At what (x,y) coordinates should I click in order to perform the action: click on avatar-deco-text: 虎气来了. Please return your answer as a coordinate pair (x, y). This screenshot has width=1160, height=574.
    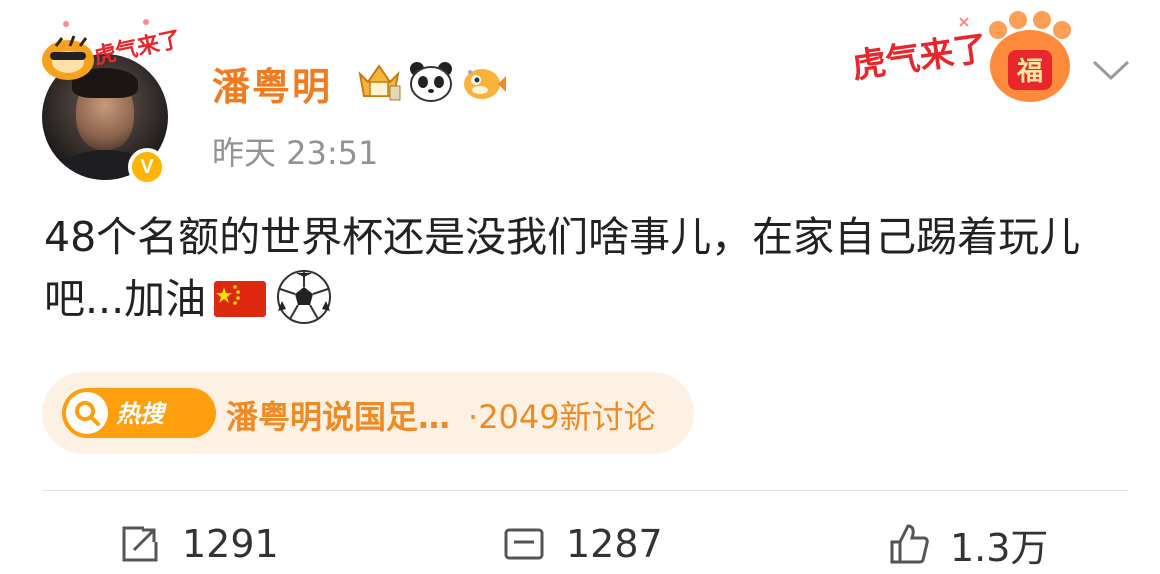
    Looking at the image, I should click on (136, 48).